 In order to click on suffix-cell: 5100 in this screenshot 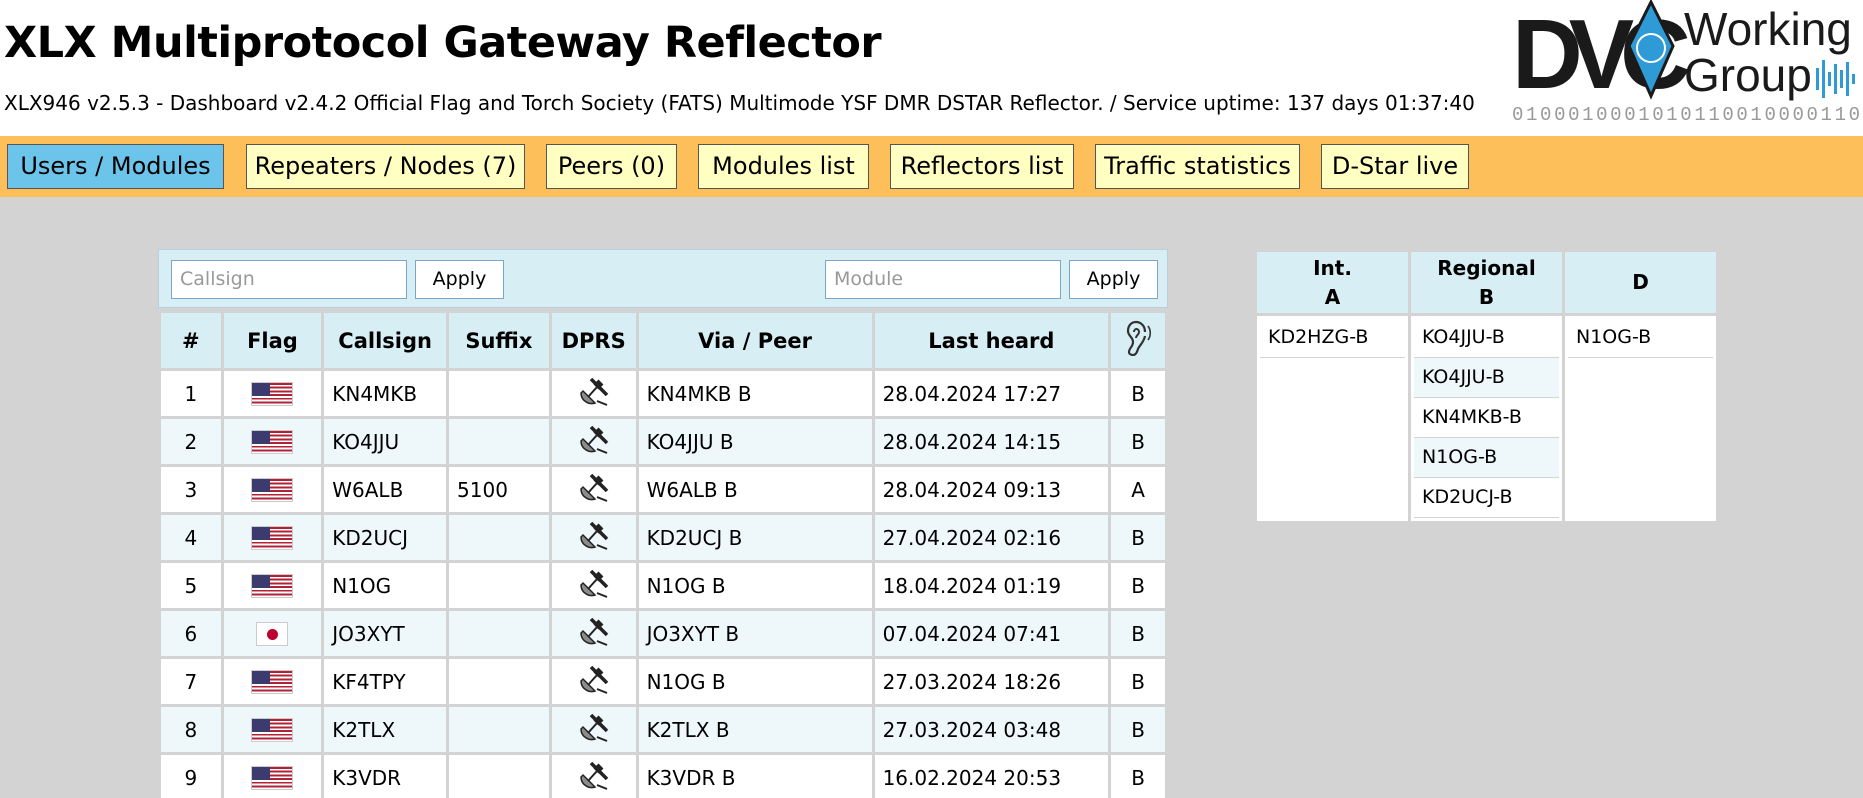, I will do `click(499, 489)`.